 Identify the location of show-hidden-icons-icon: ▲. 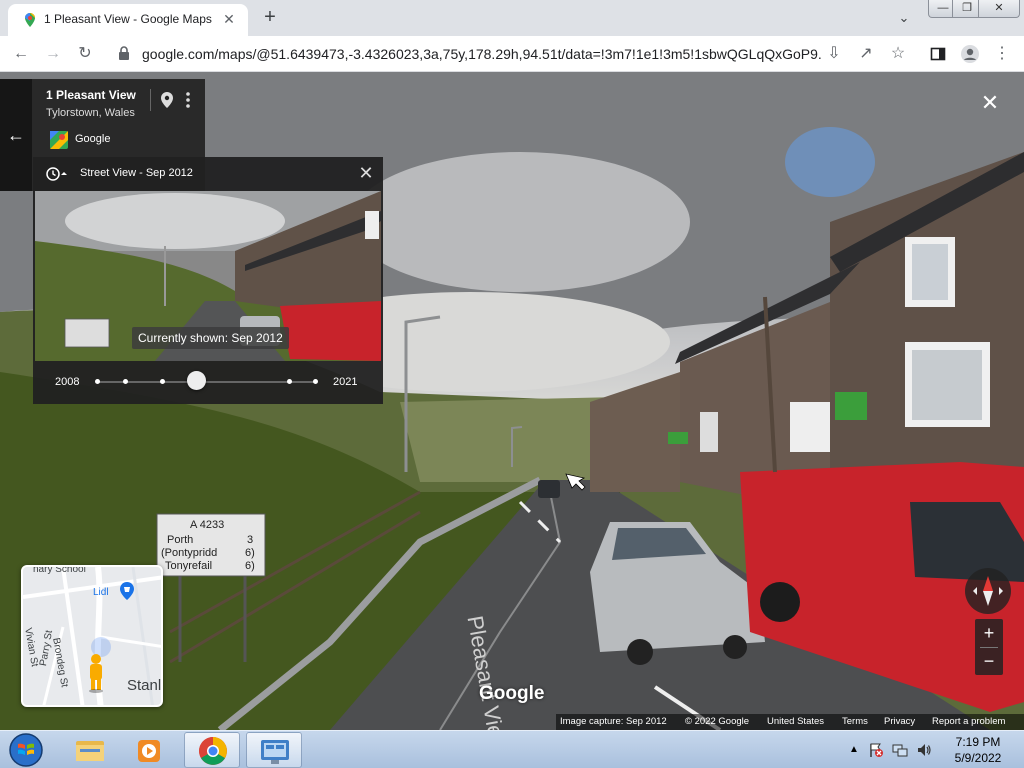
(854, 750).